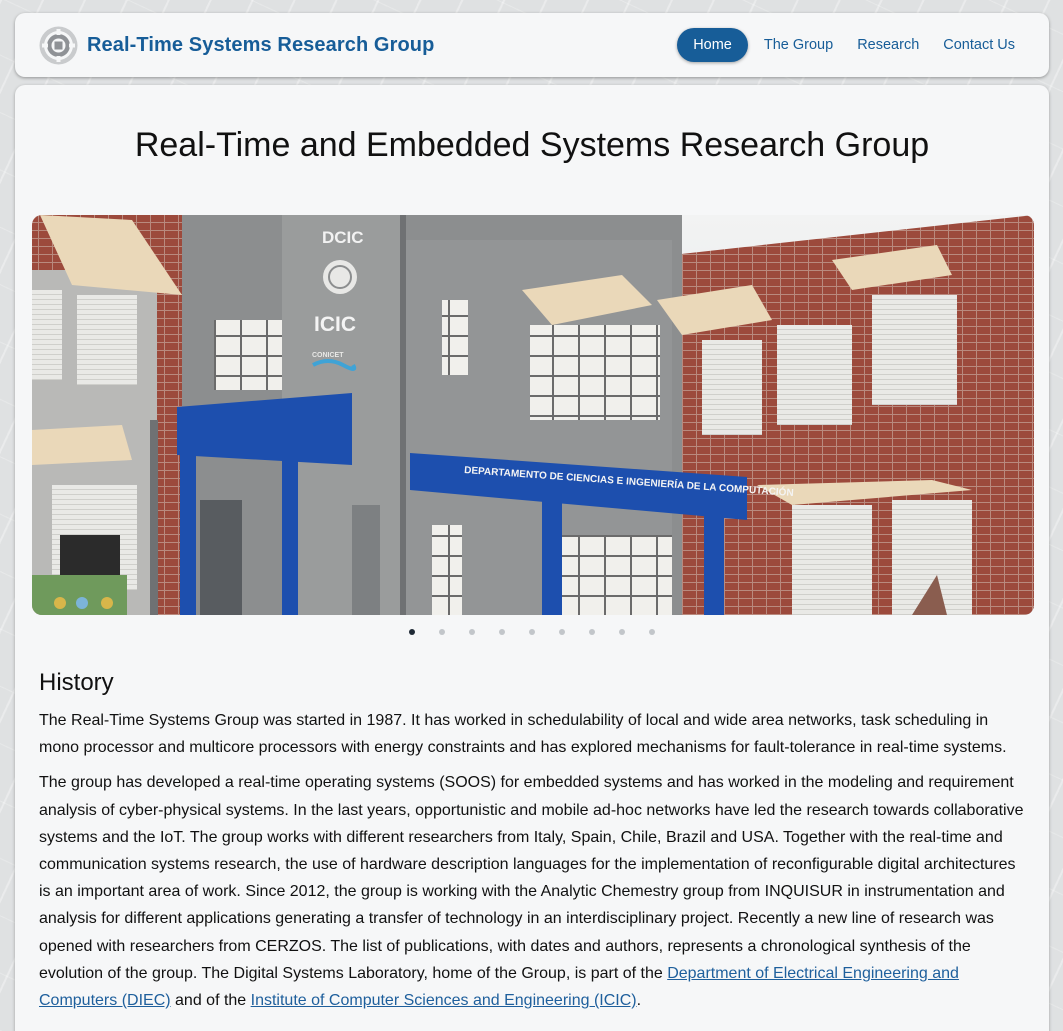  What do you see at coordinates (712, 45) in the screenshot?
I see `nav-home: Home` at bounding box center [712, 45].